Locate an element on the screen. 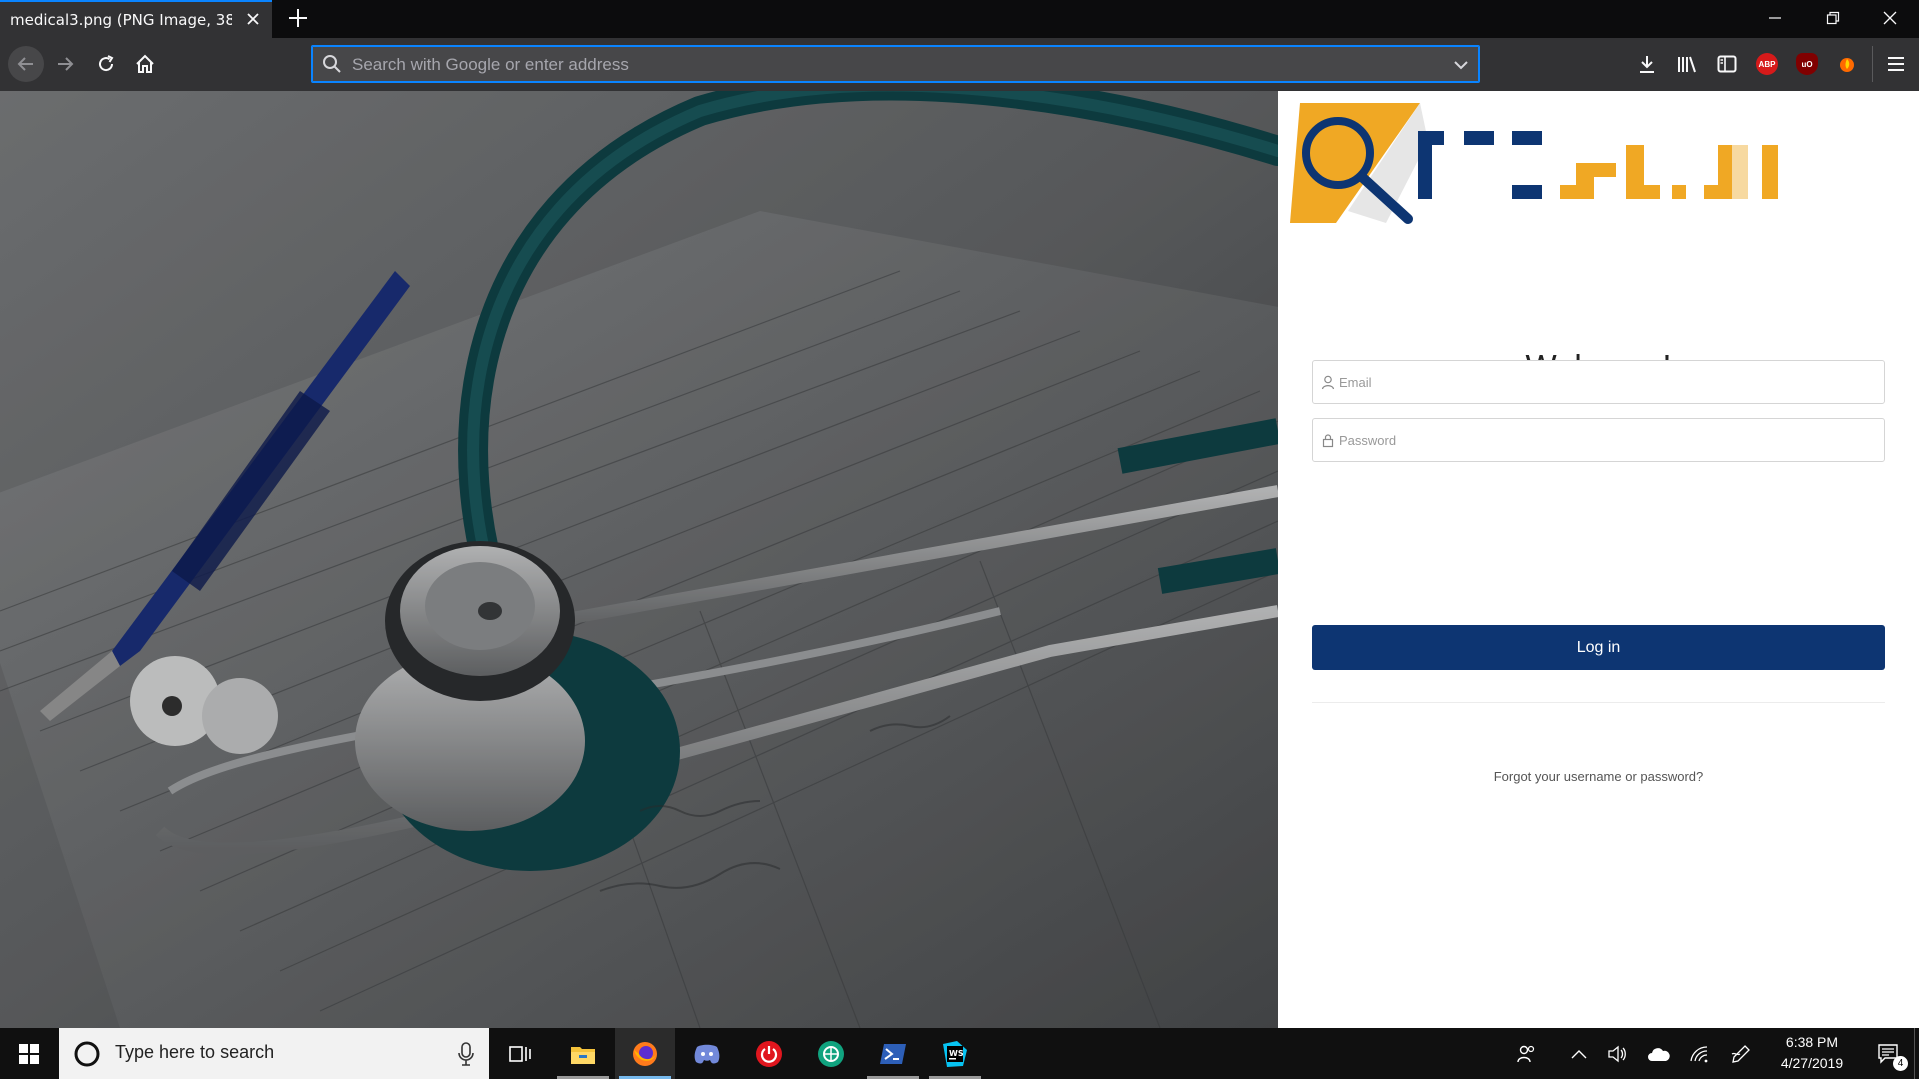  task-view-icon is located at coordinates (520, 1053).